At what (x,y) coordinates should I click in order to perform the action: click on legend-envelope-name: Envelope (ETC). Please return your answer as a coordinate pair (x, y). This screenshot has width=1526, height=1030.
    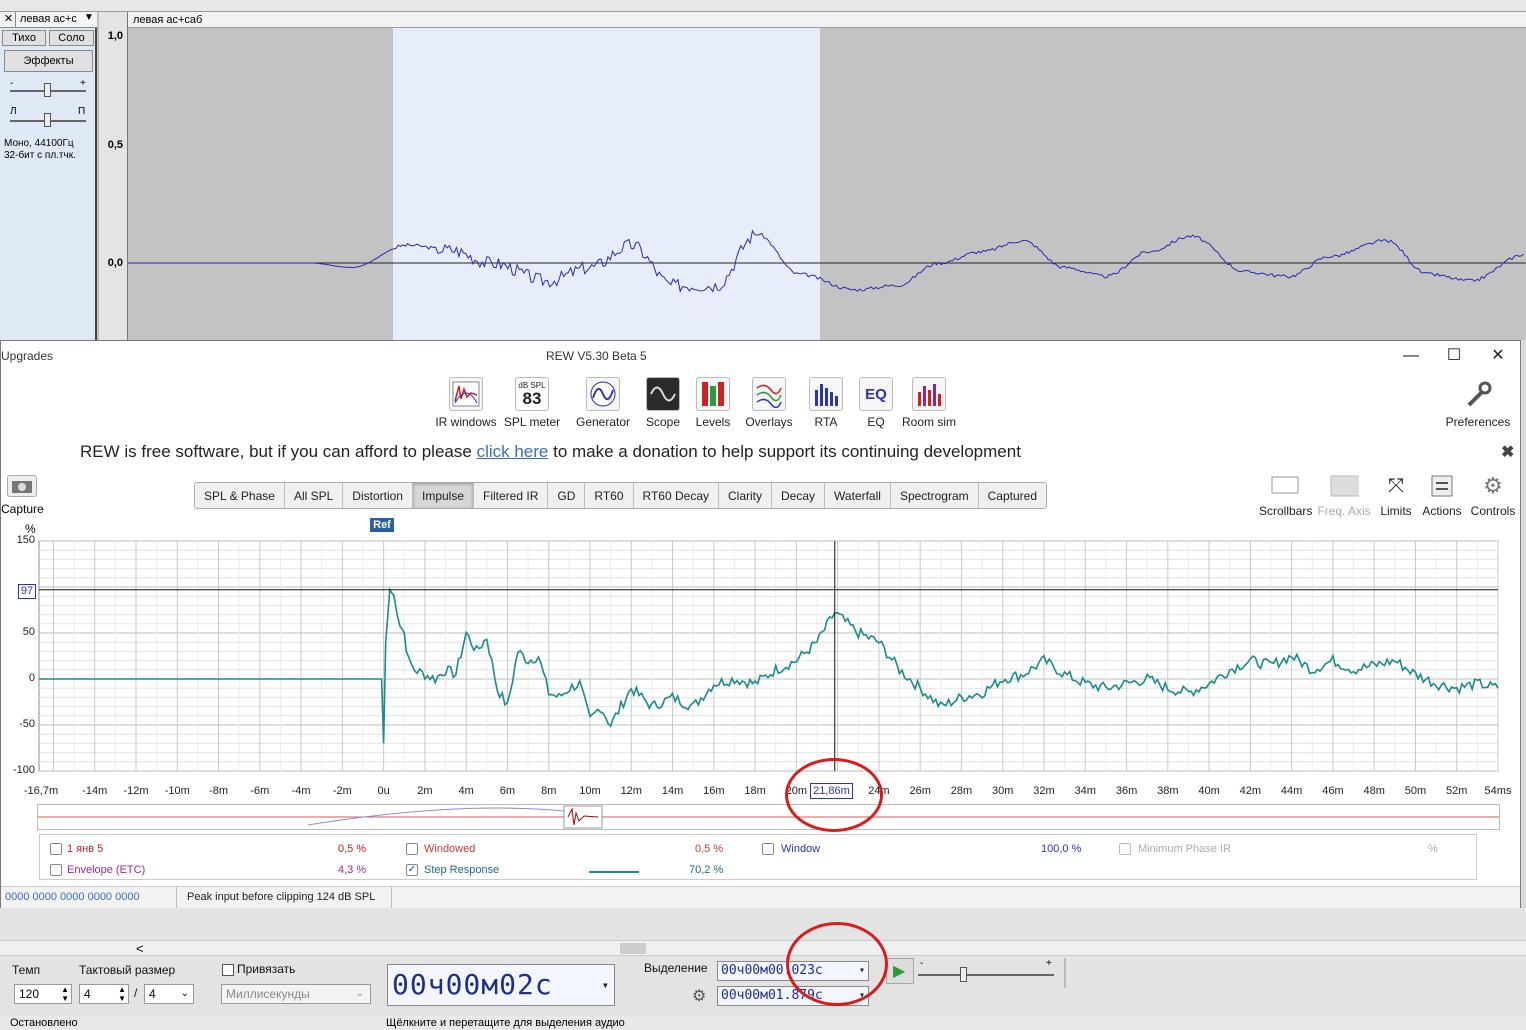
    Looking at the image, I should click on (106, 870).